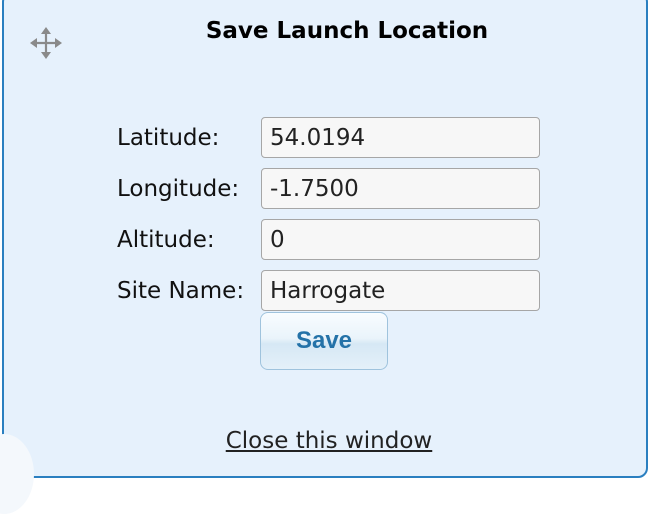 This screenshot has height=514, width=653. What do you see at coordinates (166, 240) in the screenshot?
I see `altitude-label: Altitude:` at bounding box center [166, 240].